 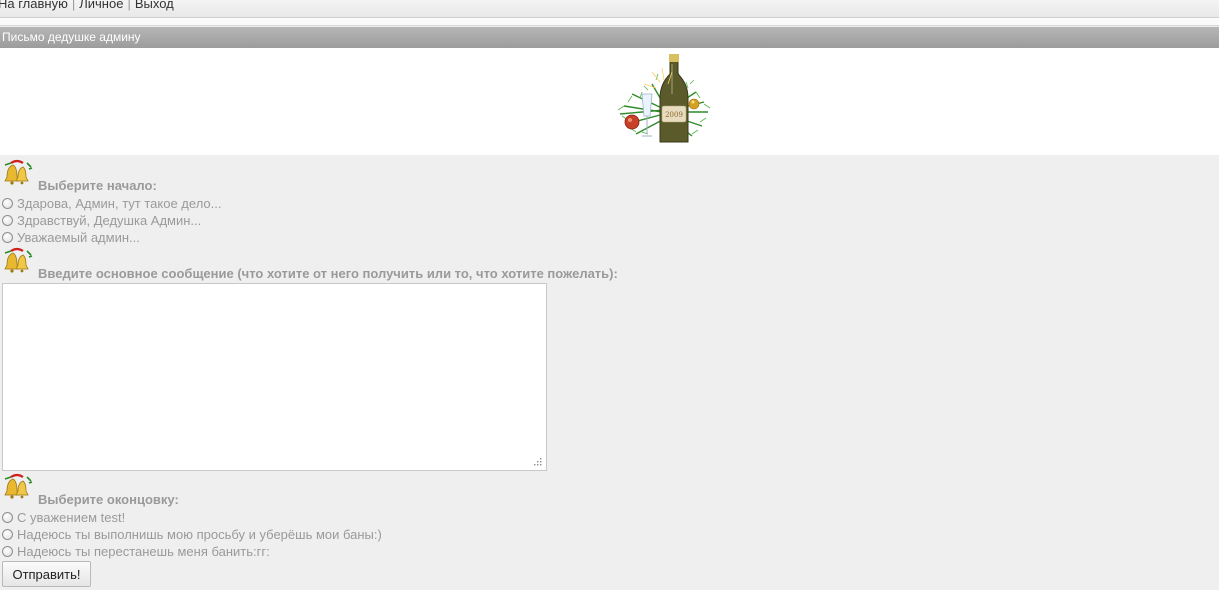 I want to click on closing-option-label: Надеюсь ты перестанешь меня банить:гг:, so click(x=143, y=551).